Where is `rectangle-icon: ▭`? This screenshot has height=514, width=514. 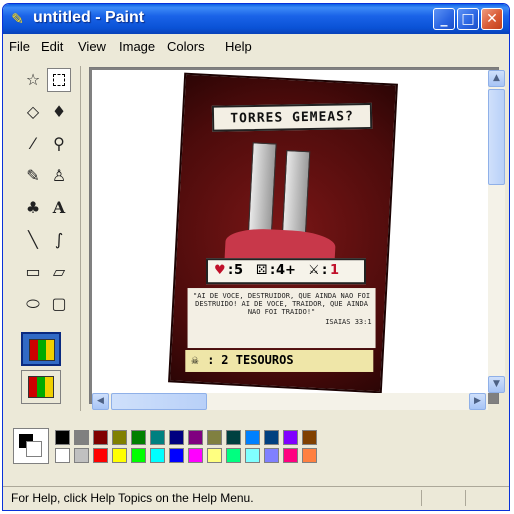
rectangle-icon: ▭ is located at coordinates (33, 272).